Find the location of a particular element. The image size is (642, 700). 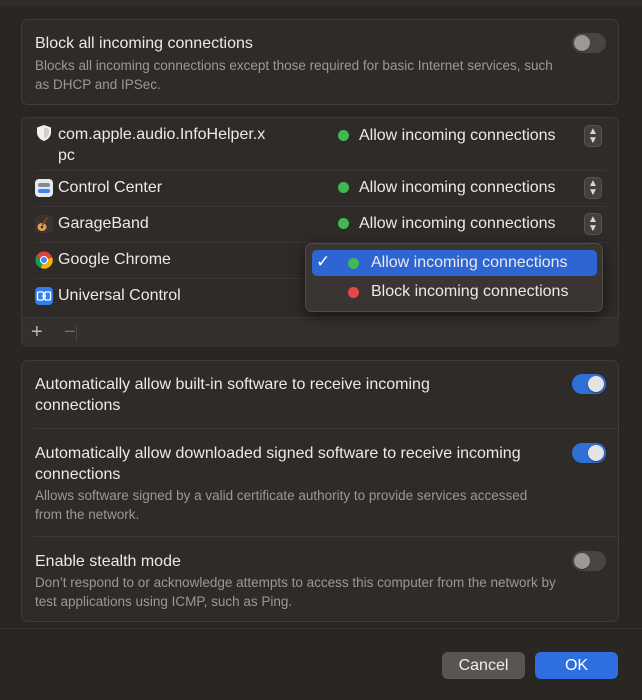

block-all-title: Block all incoming connections is located at coordinates (144, 43).